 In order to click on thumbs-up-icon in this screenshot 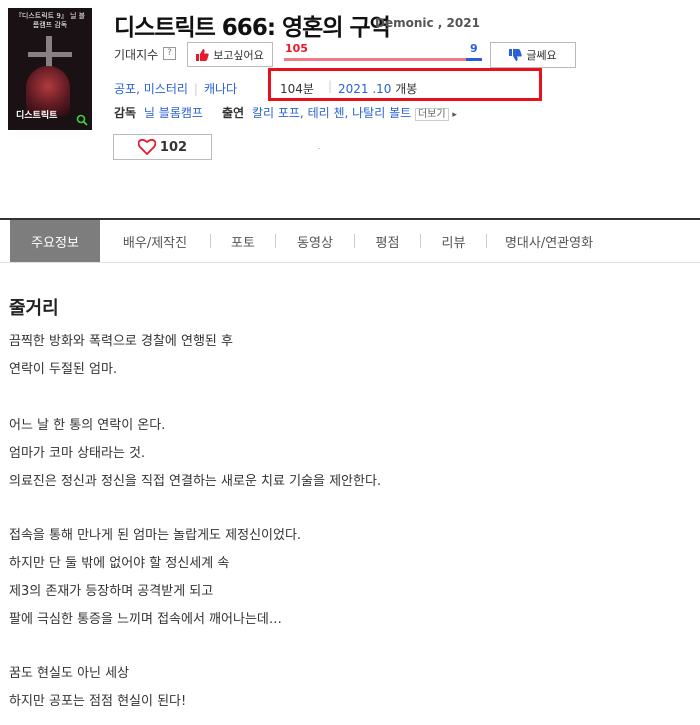, I will do `click(202, 54)`.